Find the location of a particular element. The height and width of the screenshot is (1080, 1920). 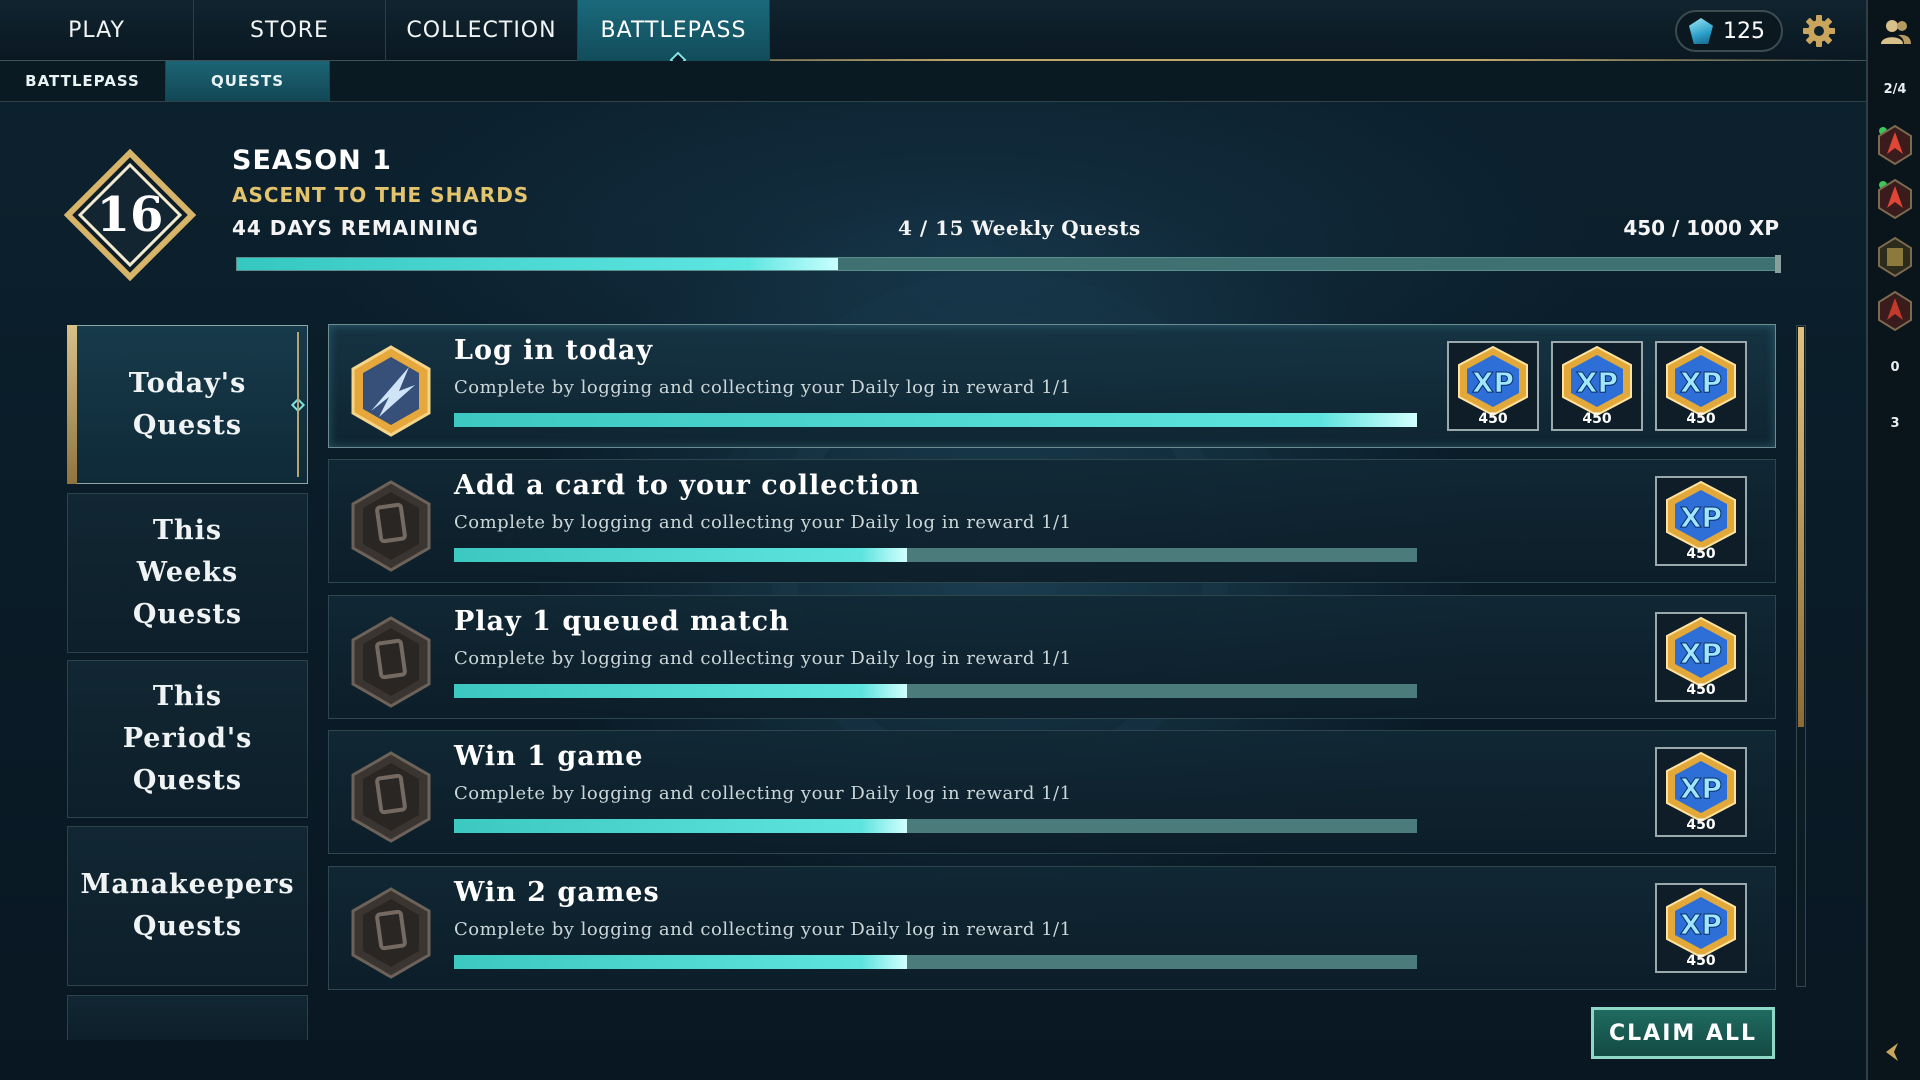

subtab-quests: QUESTS is located at coordinates (248, 81).